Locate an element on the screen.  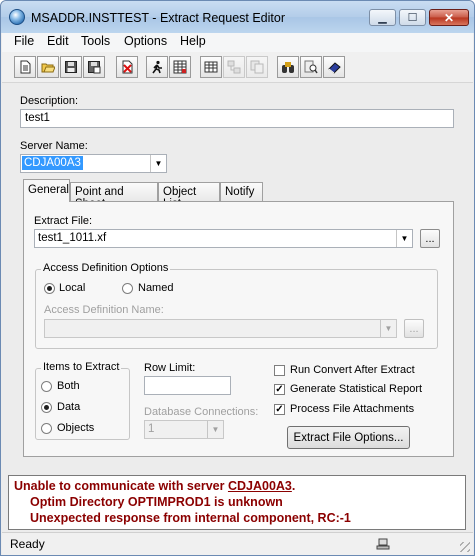
message-line-2: Optim Directory OPTIMPROD1 is unknown is located at coordinates (156, 502).